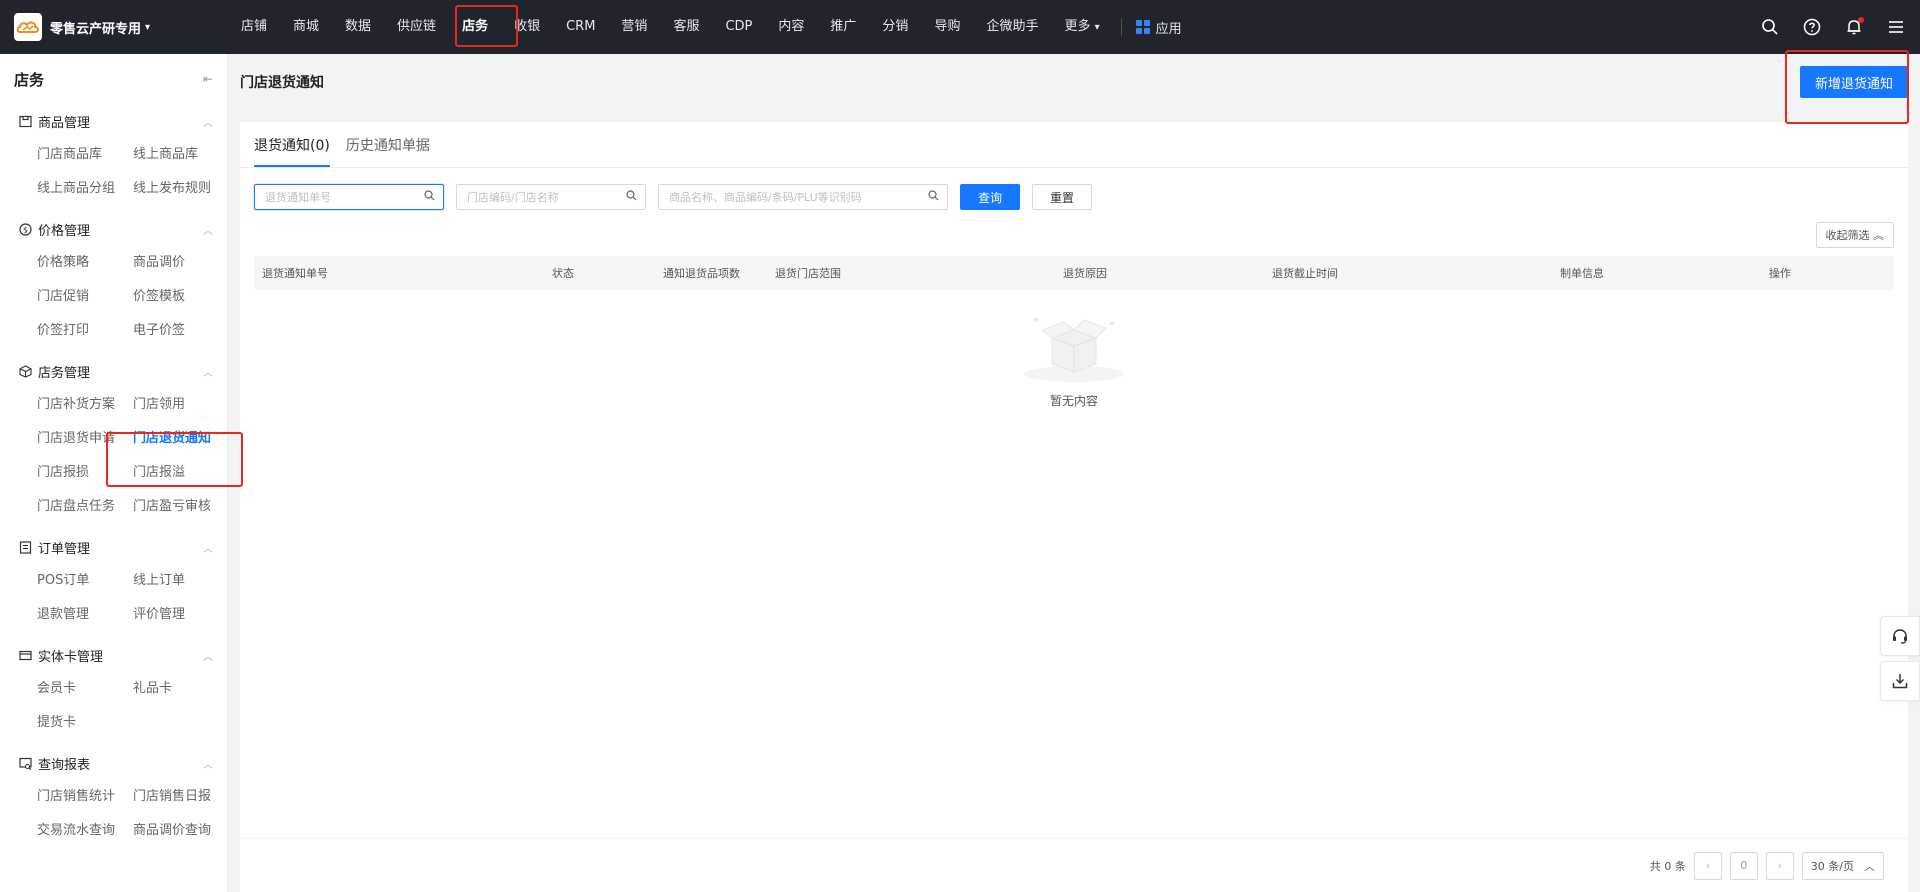  I want to click on column-header: 制单信息, so click(1582, 273).